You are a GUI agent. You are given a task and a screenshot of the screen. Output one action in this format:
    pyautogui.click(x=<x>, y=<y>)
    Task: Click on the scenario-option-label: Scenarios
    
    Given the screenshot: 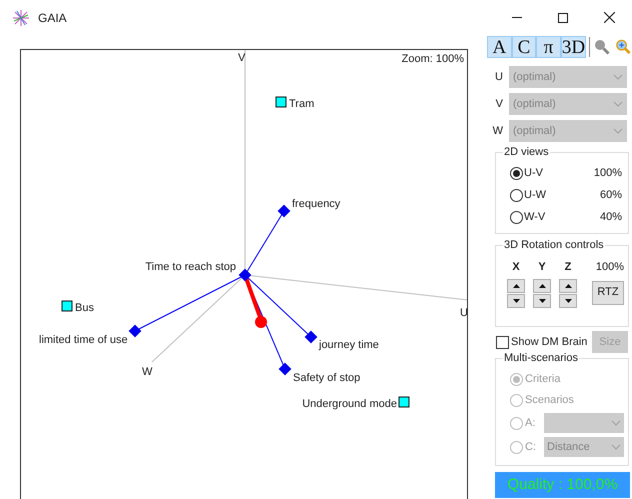 What is the action you would take?
    pyautogui.click(x=549, y=400)
    